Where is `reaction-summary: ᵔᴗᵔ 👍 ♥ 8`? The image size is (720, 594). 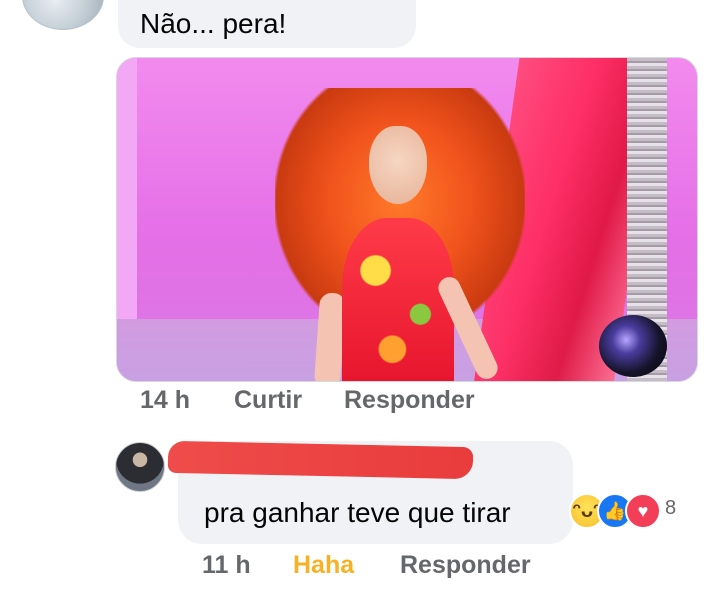
reaction-summary: ᵔᴗᵔ 👍 ♥ 8 is located at coordinates (629, 510).